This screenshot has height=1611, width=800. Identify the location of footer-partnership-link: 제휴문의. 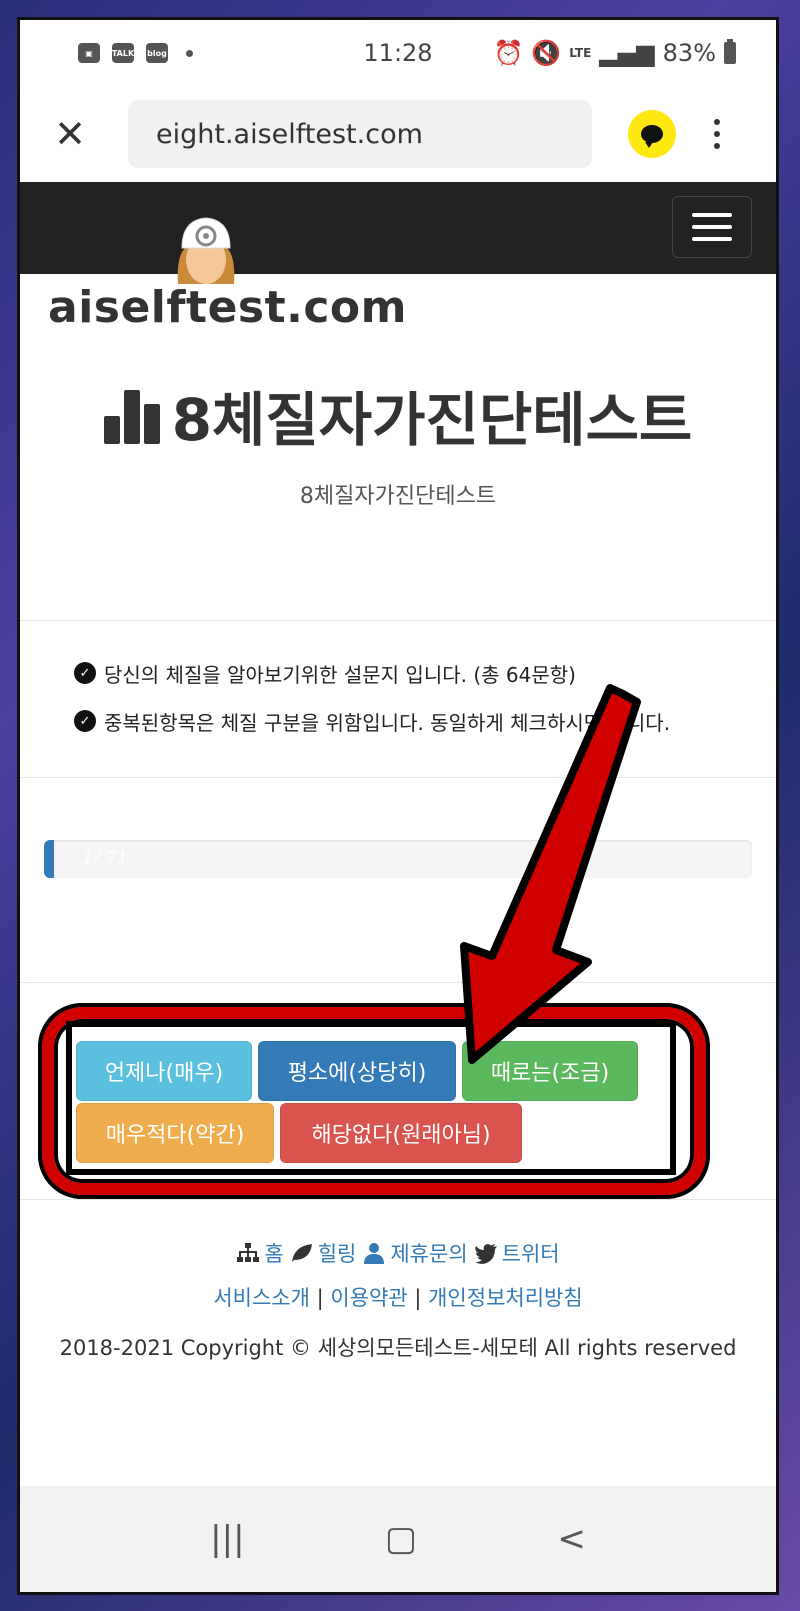
(415, 1253).